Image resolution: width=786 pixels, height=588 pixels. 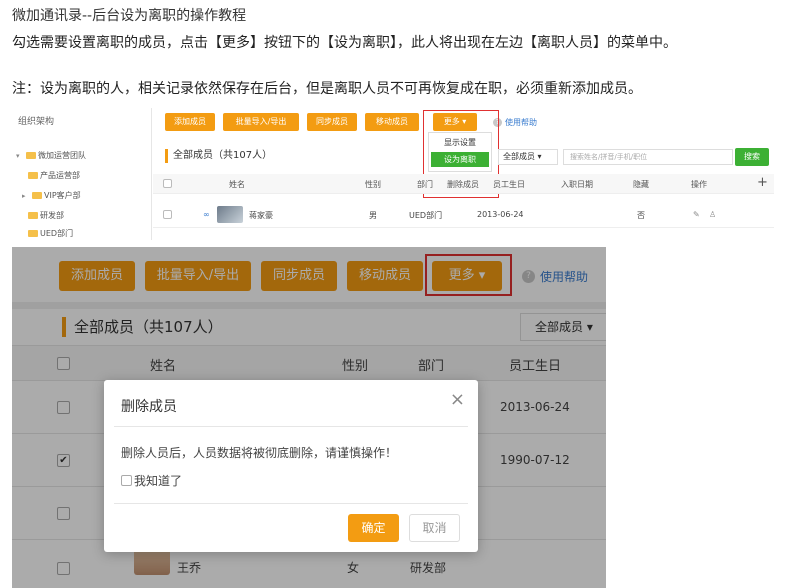 I want to click on add-member-button: 添加成员, so click(x=190, y=122).